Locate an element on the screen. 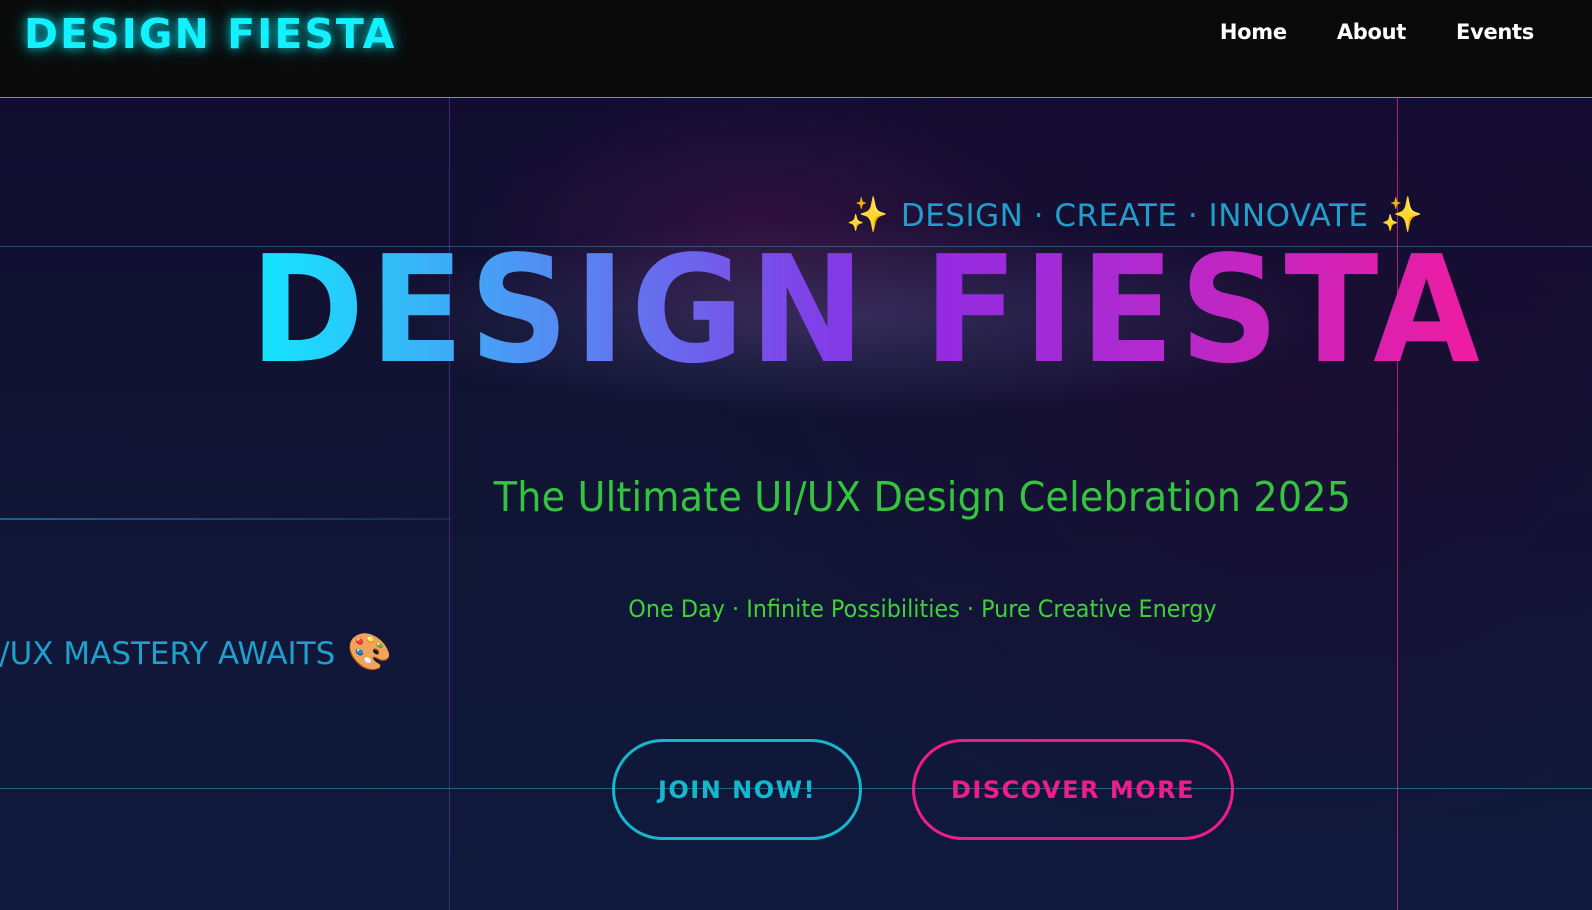 The width and height of the screenshot is (1592, 910). join-now-button: JOIN NOW! is located at coordinates (737, 789).